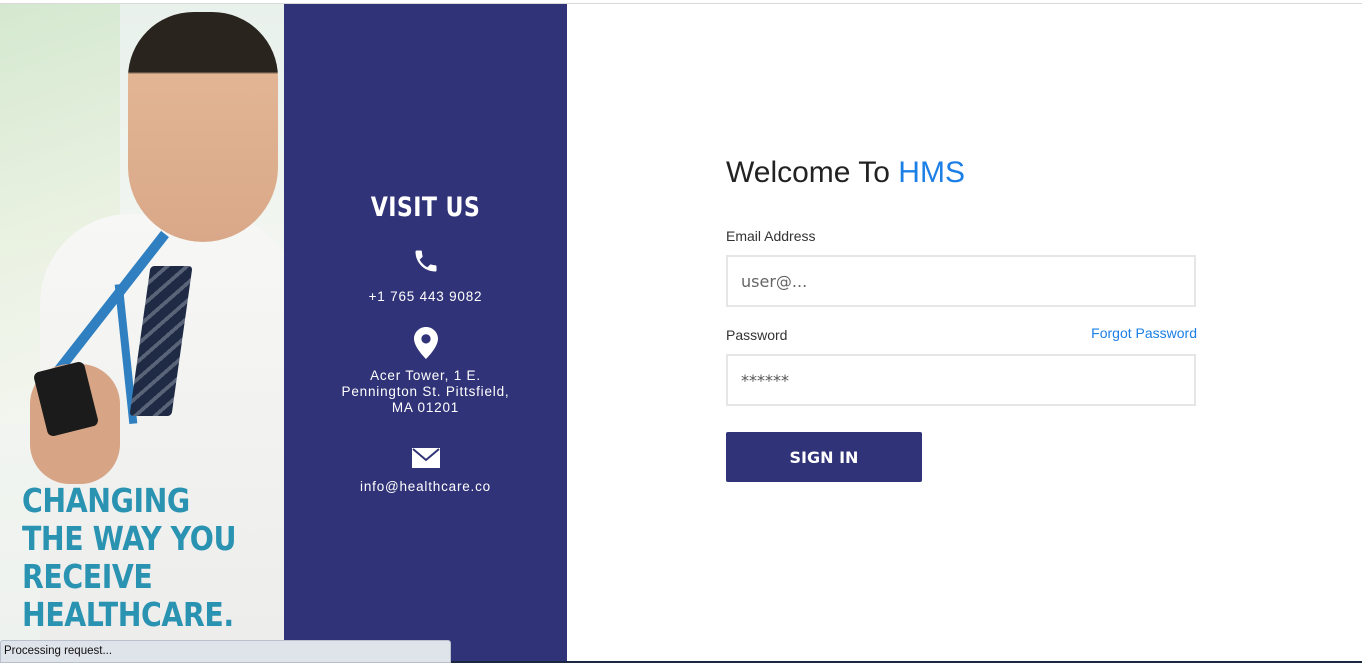 Image resolution: width=1362 pixels, height=663 pixels. What do you see at coordinates (425, 407) in the screenshot?
I see `address-line: MA 01201` at bounding box center [425, 407].